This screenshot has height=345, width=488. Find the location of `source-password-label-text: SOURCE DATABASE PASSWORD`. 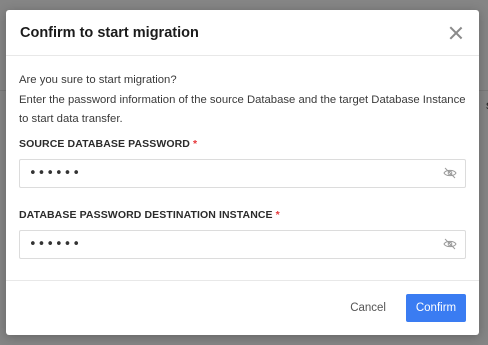

source-password-label-text: SOURCE DATABASE PASSWORD is located at coordinates (104, 143).